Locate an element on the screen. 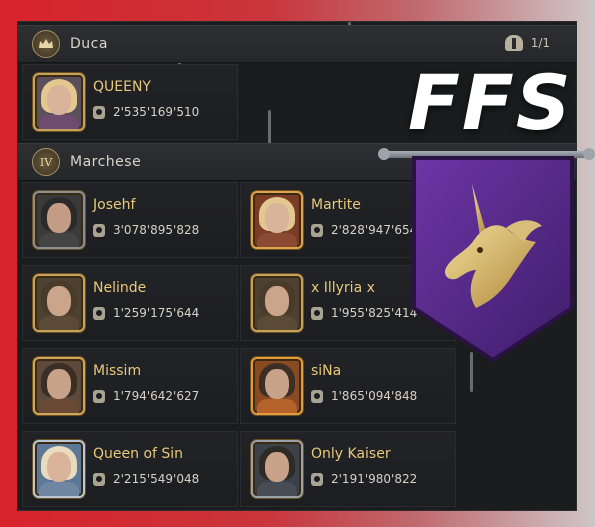  power-value: 1'794'642'627 is located at coordinates (156, 396).